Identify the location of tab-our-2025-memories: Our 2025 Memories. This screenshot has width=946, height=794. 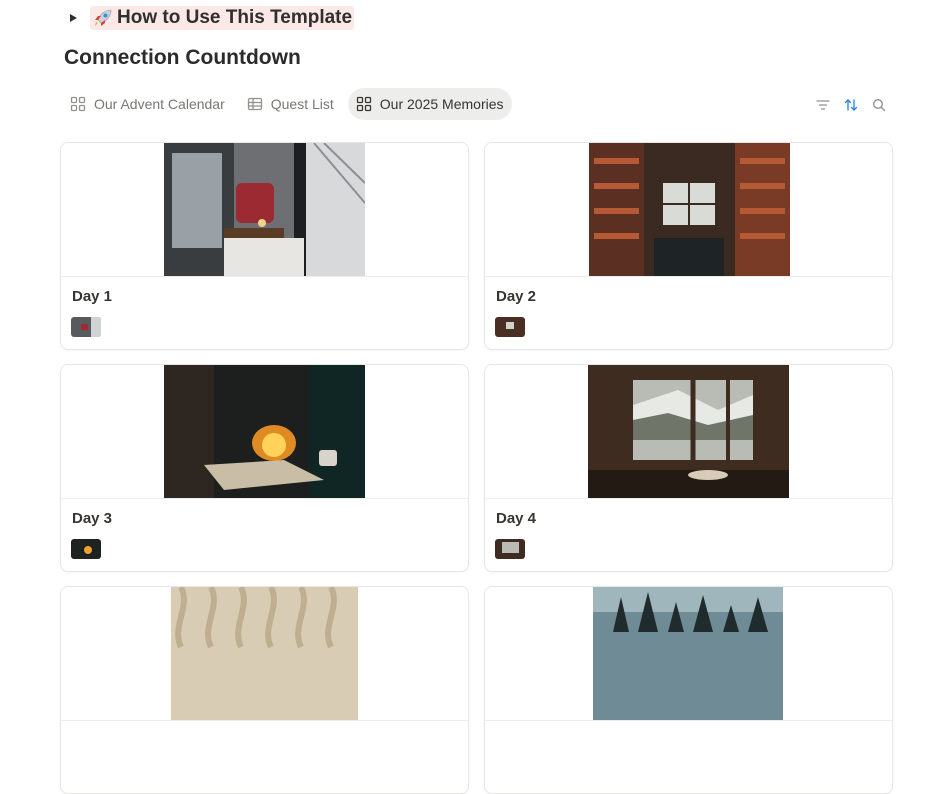
(429, 104).